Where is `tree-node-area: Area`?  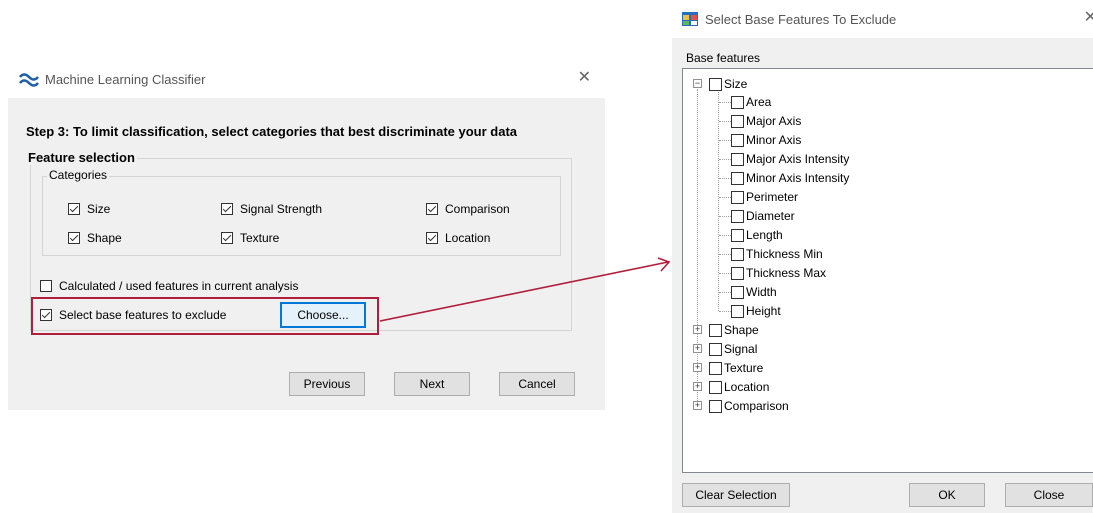 tree-node-area: Area is located at coordinates (751, 102).